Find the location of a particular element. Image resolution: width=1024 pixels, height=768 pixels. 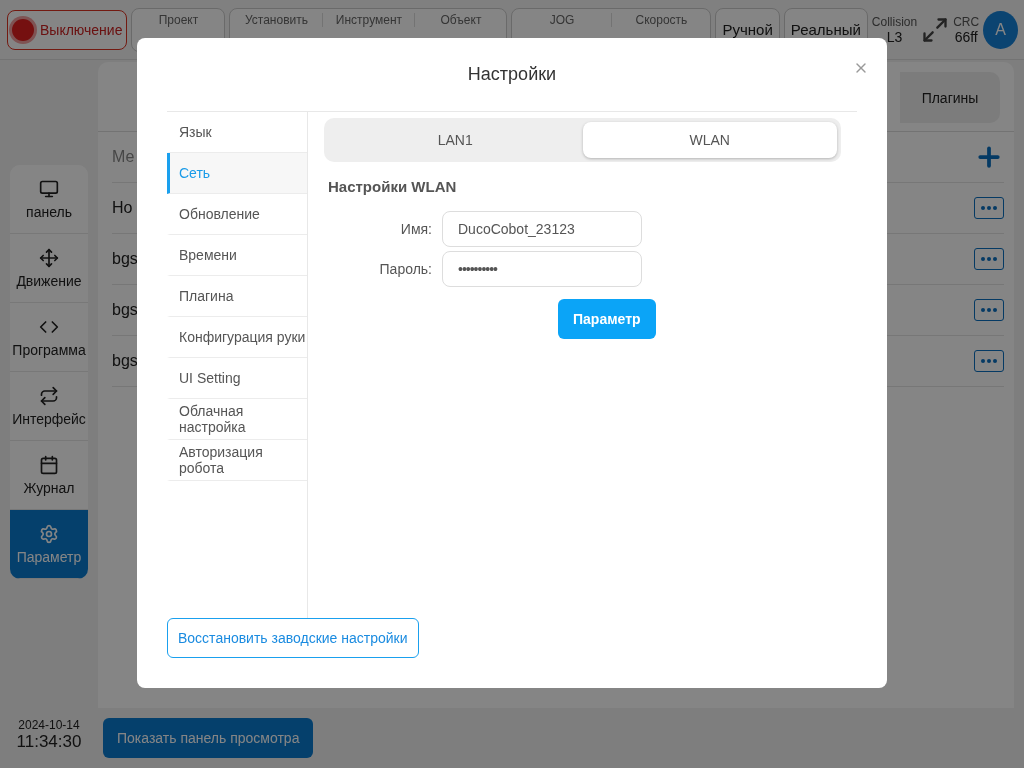

calendar-icon is located at coordinates (49, 464).